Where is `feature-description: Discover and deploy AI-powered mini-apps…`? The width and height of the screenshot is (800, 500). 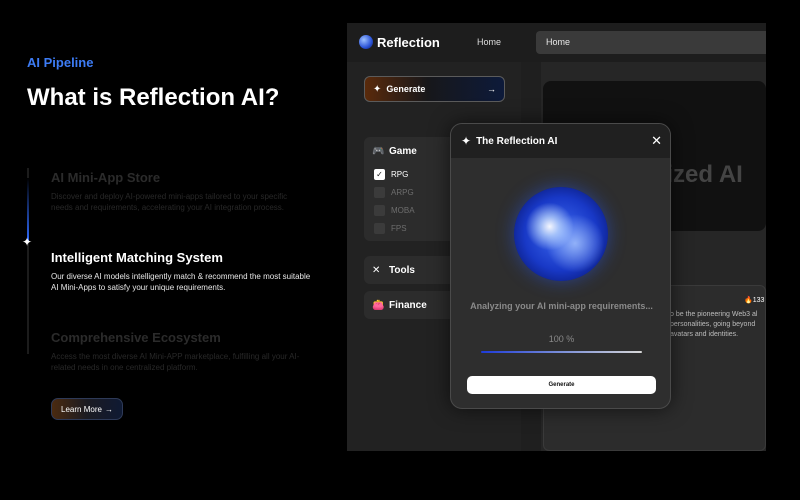 feature-description: Discover and deploy AI-powered mini-apps… is located at coordinates (169, 202).